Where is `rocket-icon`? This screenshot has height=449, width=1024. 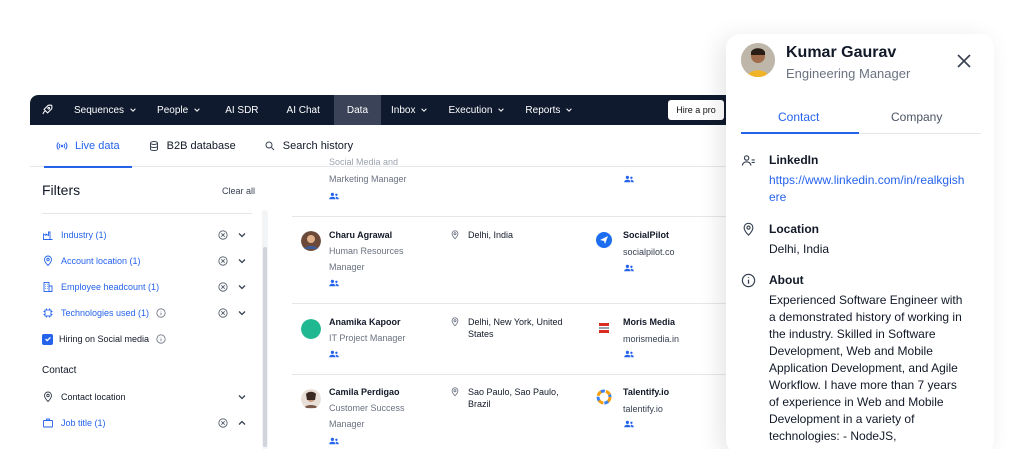
rocket-icon is located at coordinates (47, 110).